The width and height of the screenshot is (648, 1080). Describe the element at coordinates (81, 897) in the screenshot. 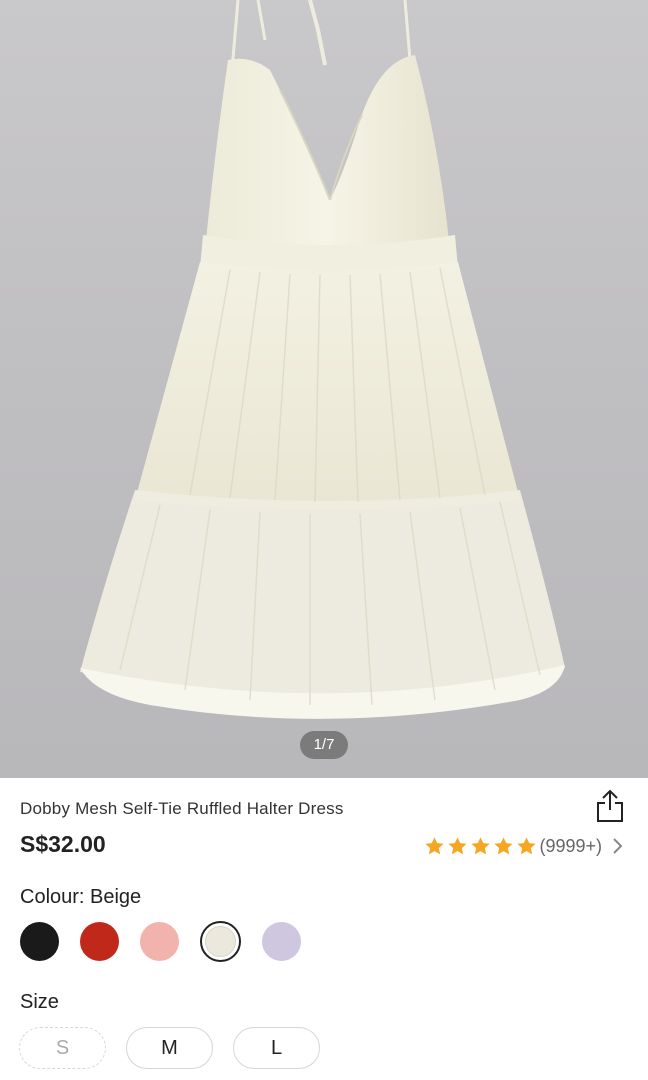

I see `colour-label: Colour: Beige` at that location.